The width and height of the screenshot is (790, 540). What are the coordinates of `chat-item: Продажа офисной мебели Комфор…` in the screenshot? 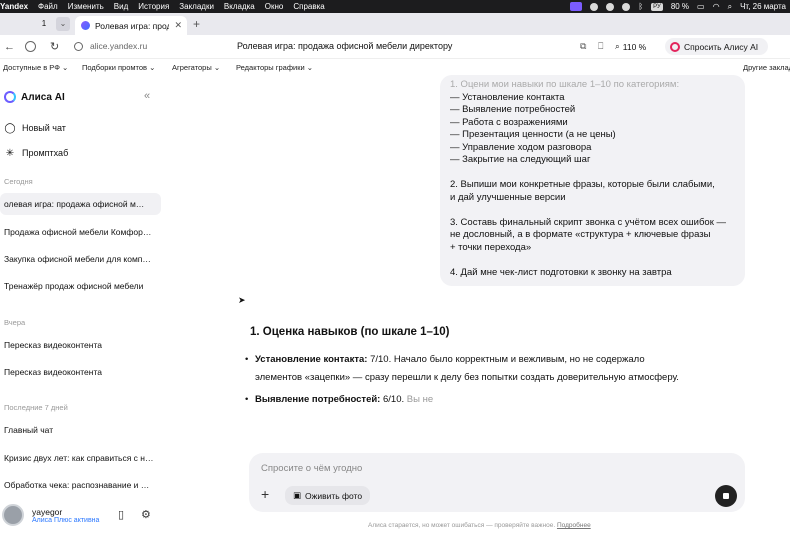 It's located at (80, 232).